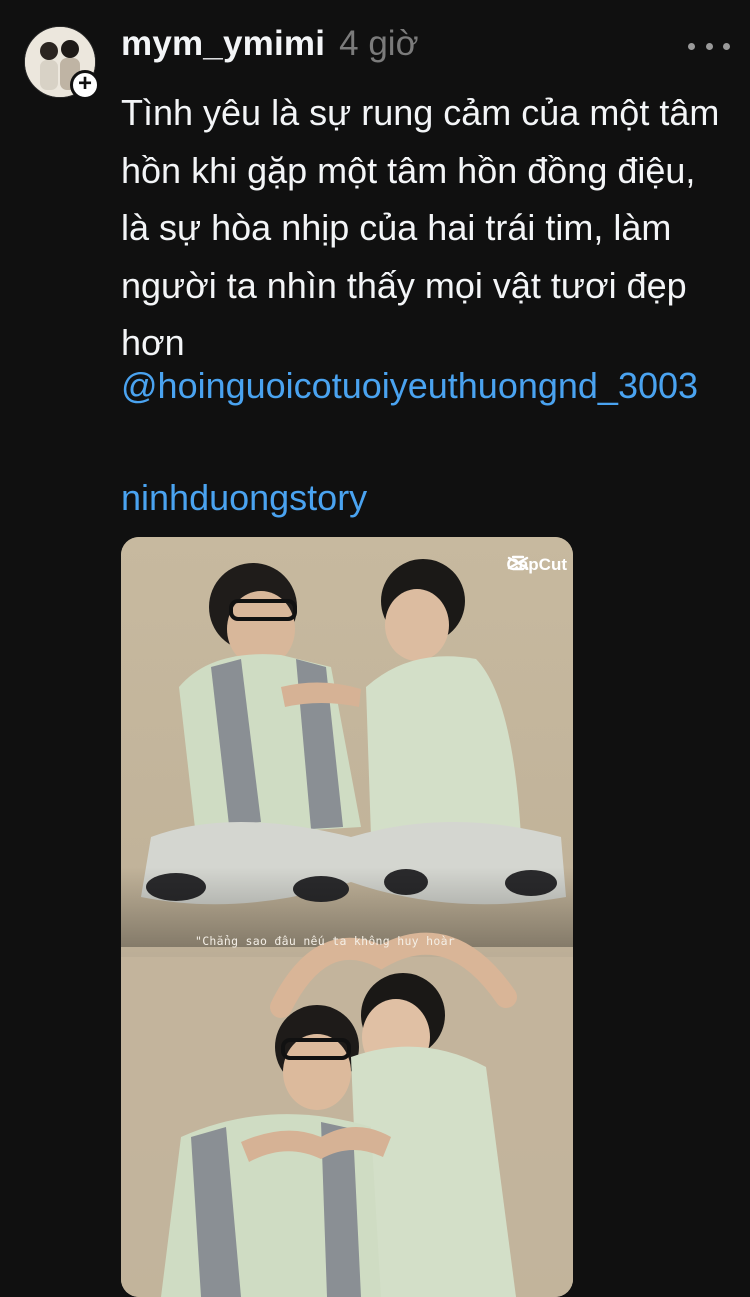  I want to click on mention-link: @hoinguoicotuoiyeuthuongnd_3003, so click(423, 386).